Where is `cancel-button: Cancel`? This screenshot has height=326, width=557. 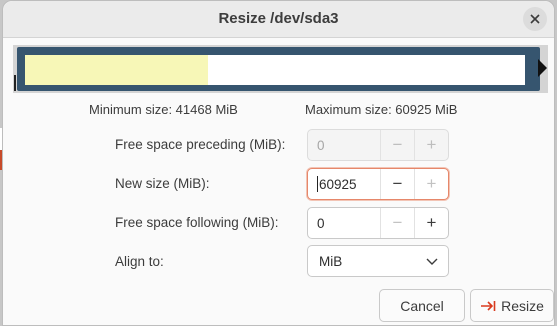 cancel-button: Cancel is located at coordinates (422, 305).